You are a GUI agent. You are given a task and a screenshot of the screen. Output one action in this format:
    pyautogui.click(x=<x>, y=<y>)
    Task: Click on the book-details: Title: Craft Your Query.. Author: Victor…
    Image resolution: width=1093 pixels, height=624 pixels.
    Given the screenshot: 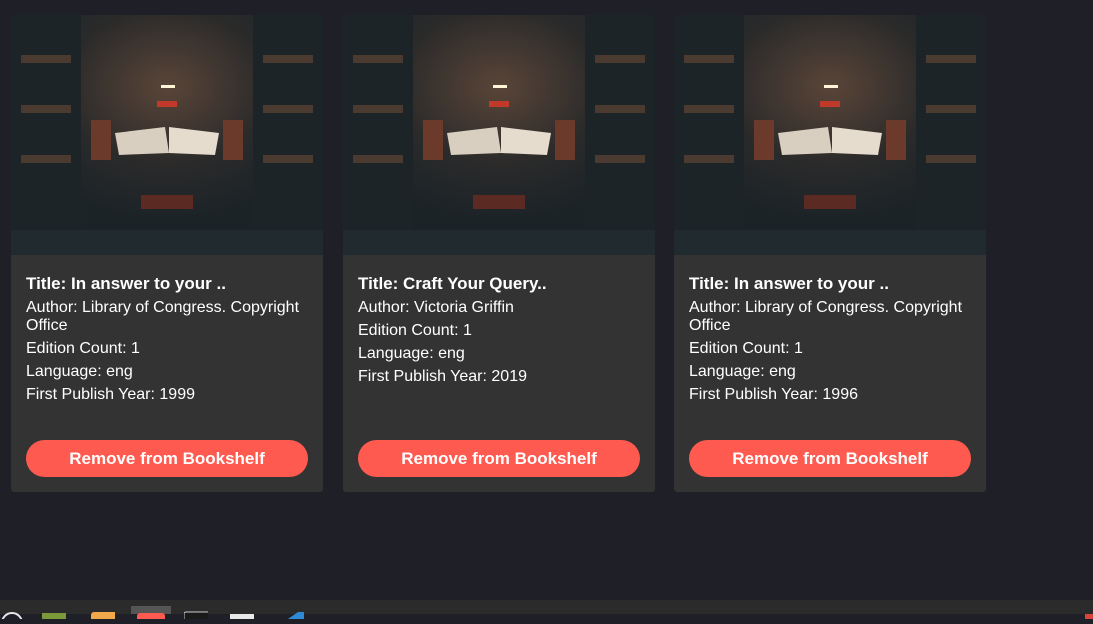 What is the action you would take?
    pyautogui.click(x=499, y=320)
    